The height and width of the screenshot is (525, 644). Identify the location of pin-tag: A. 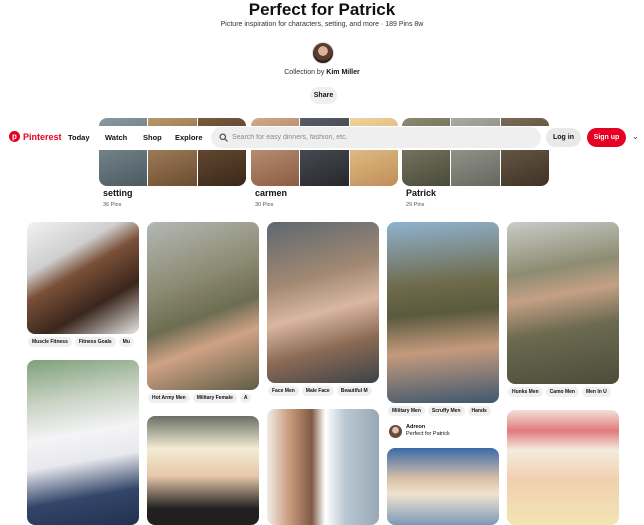
(245, 398).